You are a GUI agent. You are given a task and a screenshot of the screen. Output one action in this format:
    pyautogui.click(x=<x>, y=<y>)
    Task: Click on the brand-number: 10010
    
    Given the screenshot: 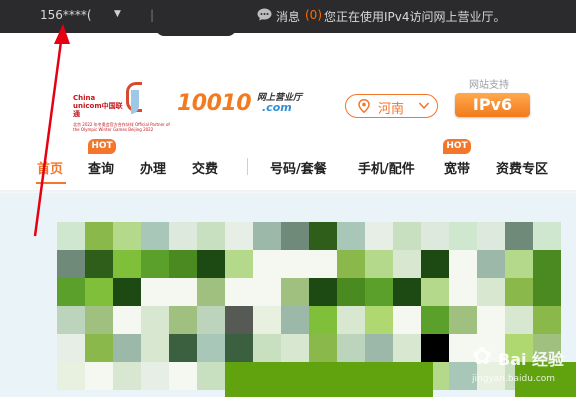 What is the action you would take?
    pyautogui.click(x=214, y=103)
    